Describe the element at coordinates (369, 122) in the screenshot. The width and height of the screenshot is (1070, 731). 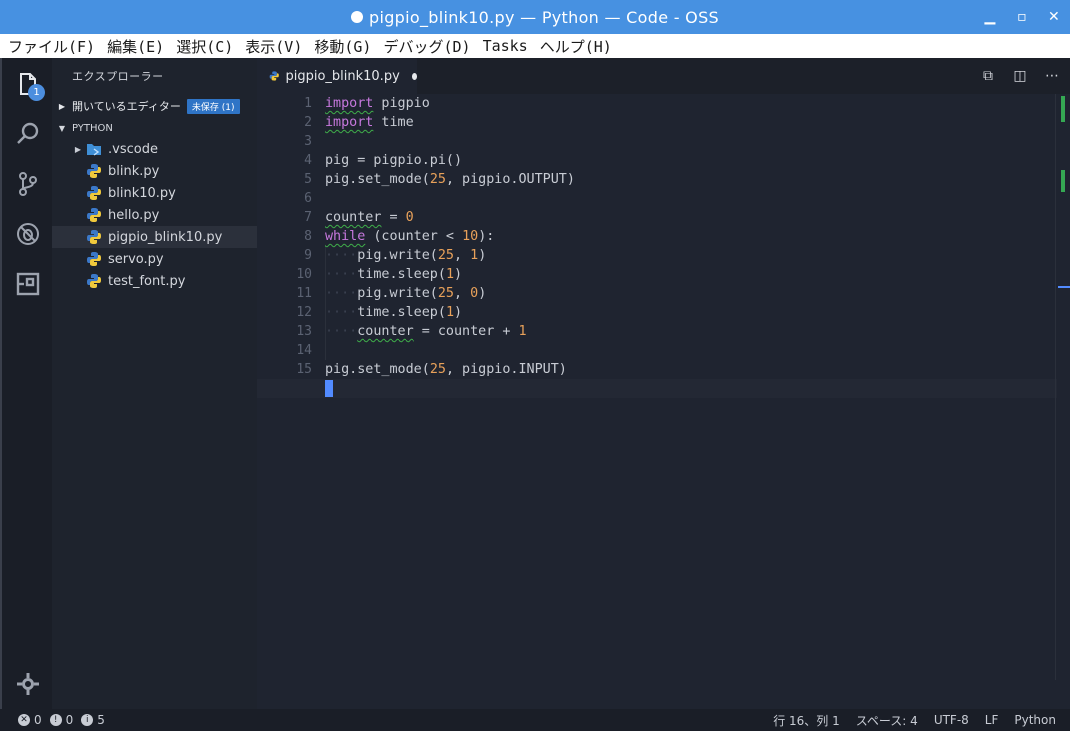
I see `code-line: import time` at that location.